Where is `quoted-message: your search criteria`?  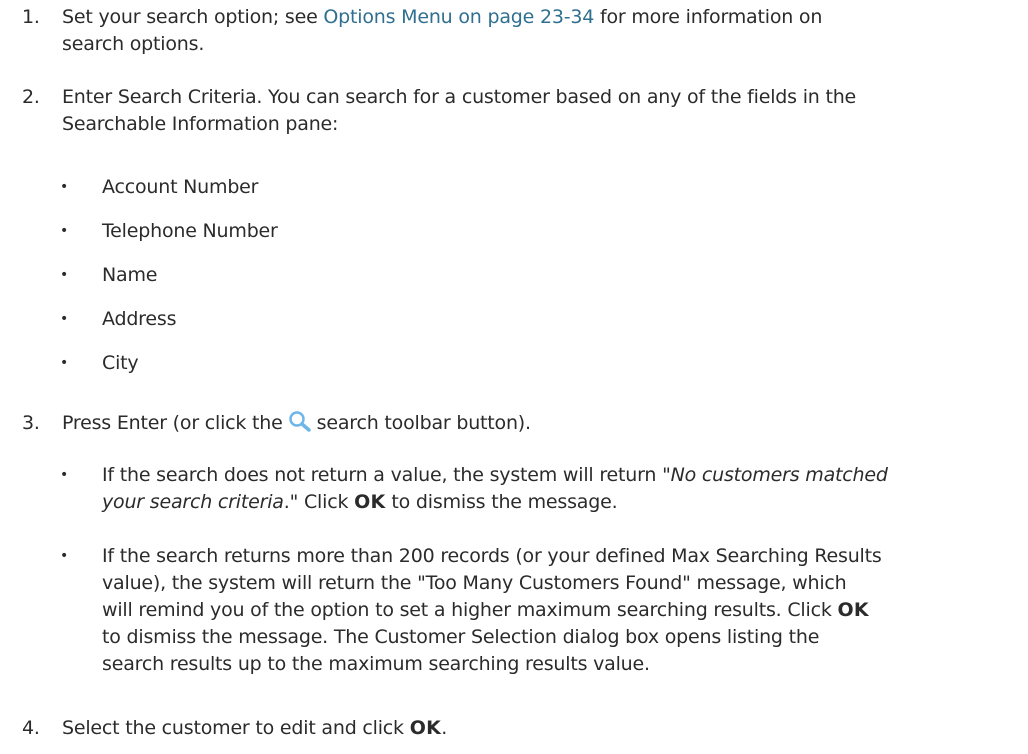 quoted-message: your search criteria is located at coordinates (193, 502).